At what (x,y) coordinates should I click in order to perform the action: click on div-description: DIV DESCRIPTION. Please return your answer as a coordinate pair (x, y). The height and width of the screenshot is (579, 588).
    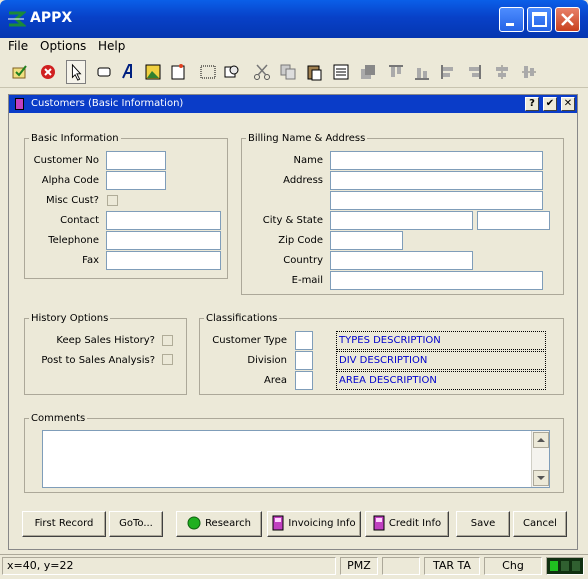
    Looking at the image, I should click on (441, 360).